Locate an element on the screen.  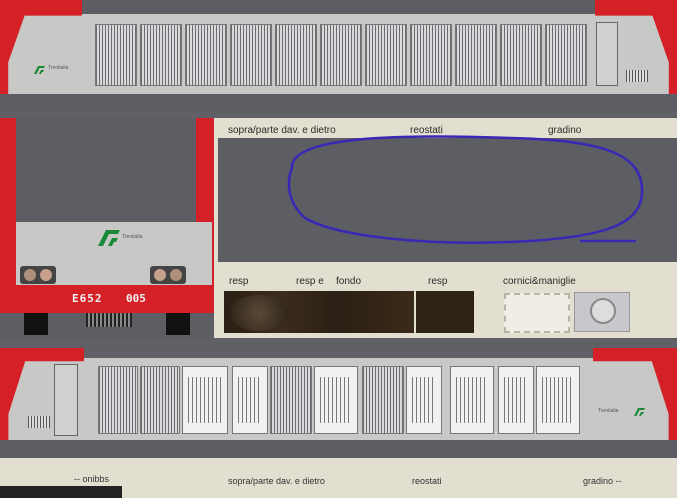
bottom-label-gradino: gradino -- is located at coordinates (602, 481).